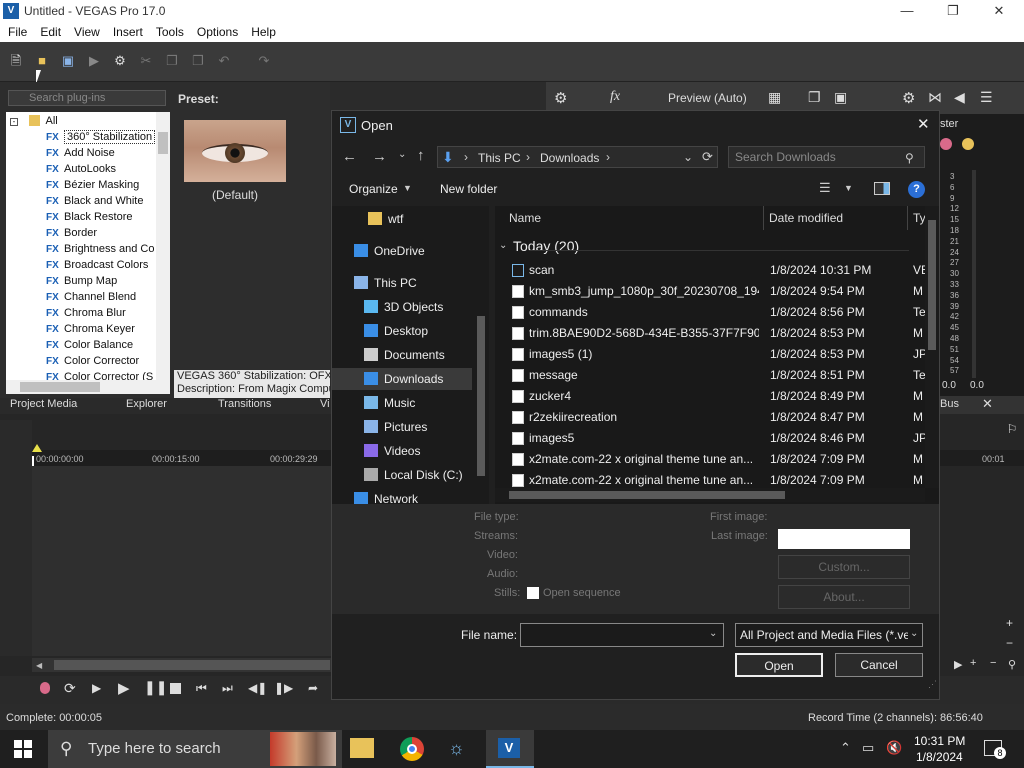  What do you see at coordinates (946, 144) in the screenshot?
I see `mute-icon` at bounding box center [946, 144].